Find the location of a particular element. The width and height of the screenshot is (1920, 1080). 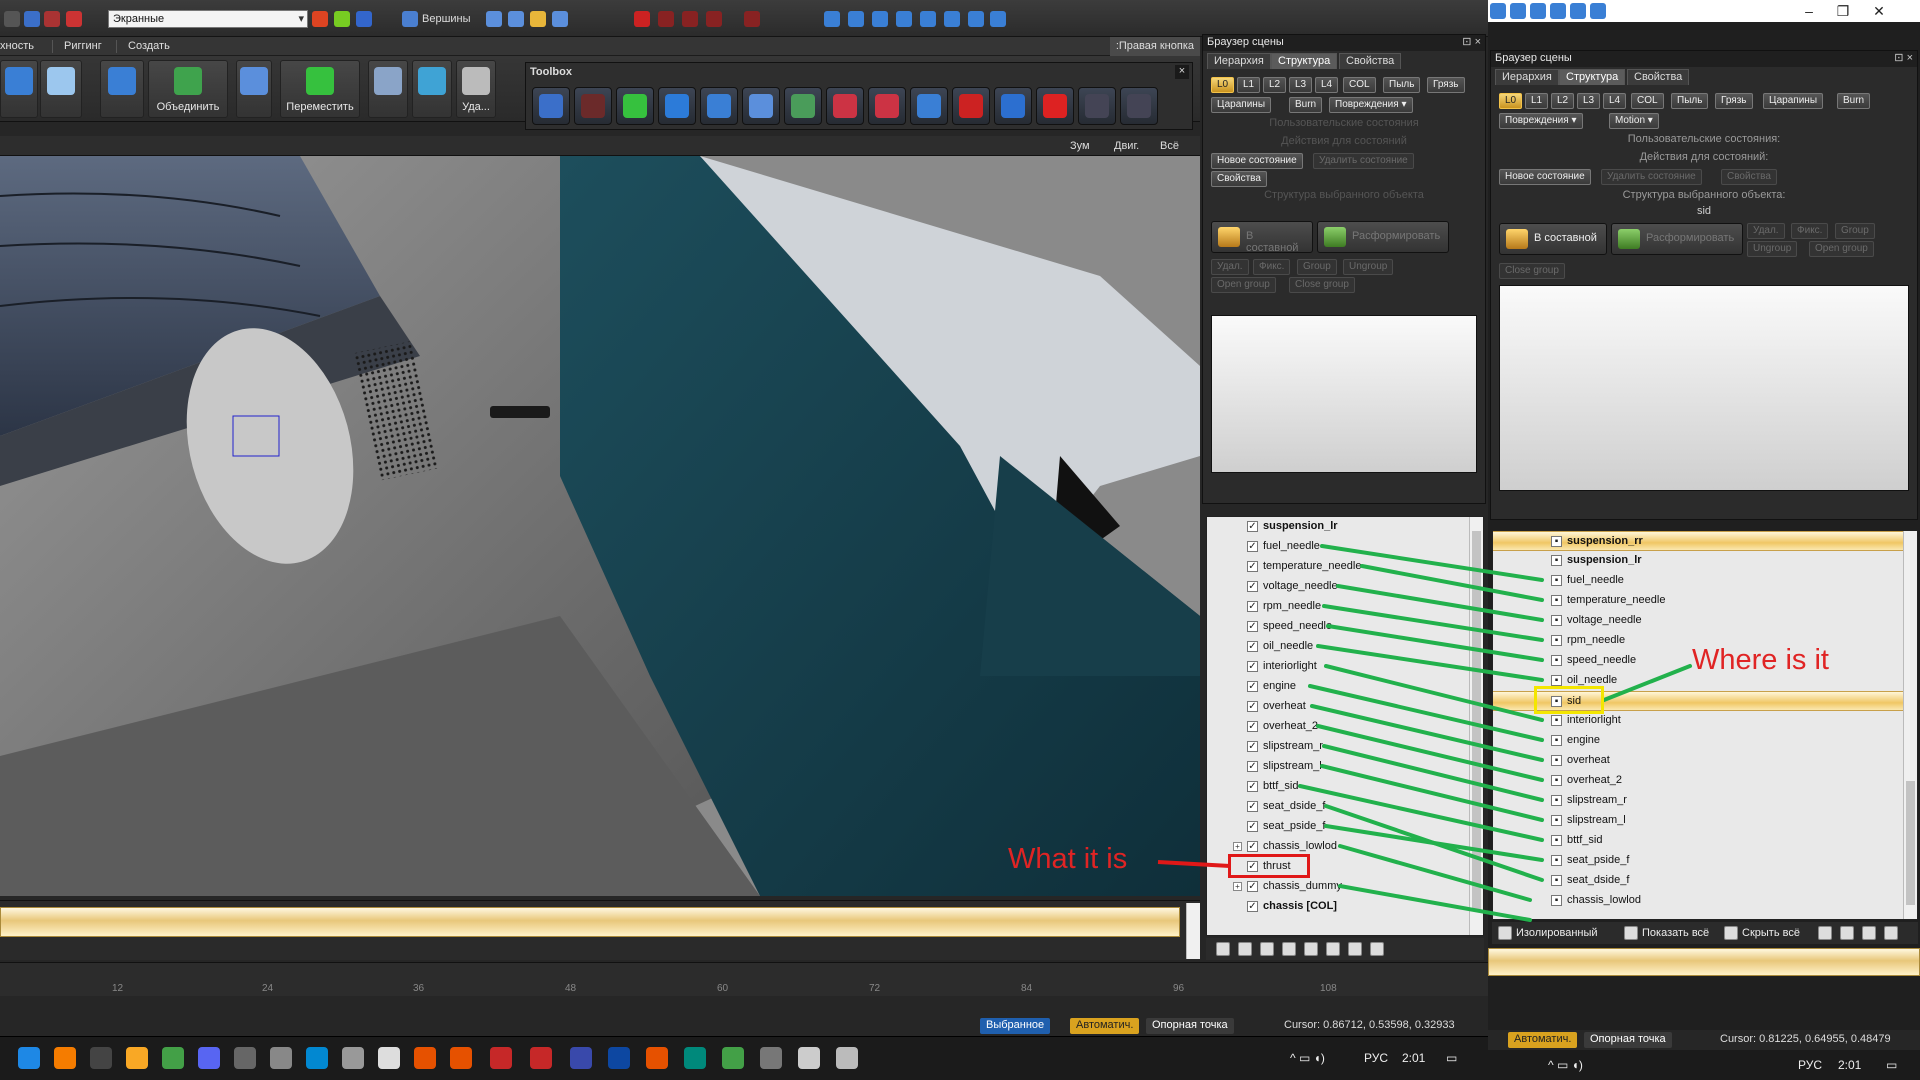

tree-row: ✓ interiorlight is located at coordinates (1339, 667).